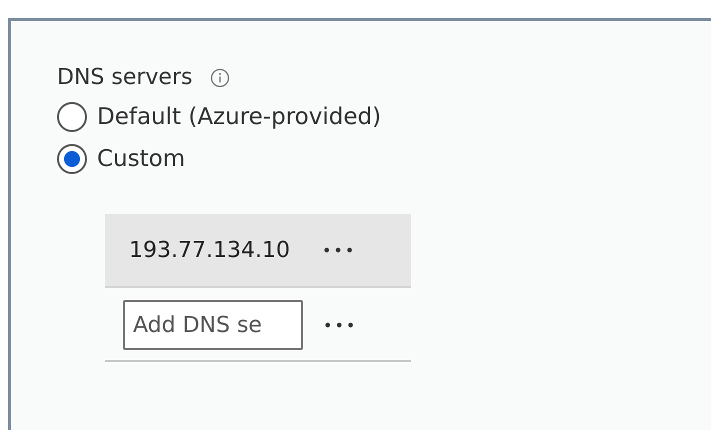  What do you see at coordinates (141, 159) in the screenshot?
I see `radio-label: Custom` at bounding box center [141, 159].